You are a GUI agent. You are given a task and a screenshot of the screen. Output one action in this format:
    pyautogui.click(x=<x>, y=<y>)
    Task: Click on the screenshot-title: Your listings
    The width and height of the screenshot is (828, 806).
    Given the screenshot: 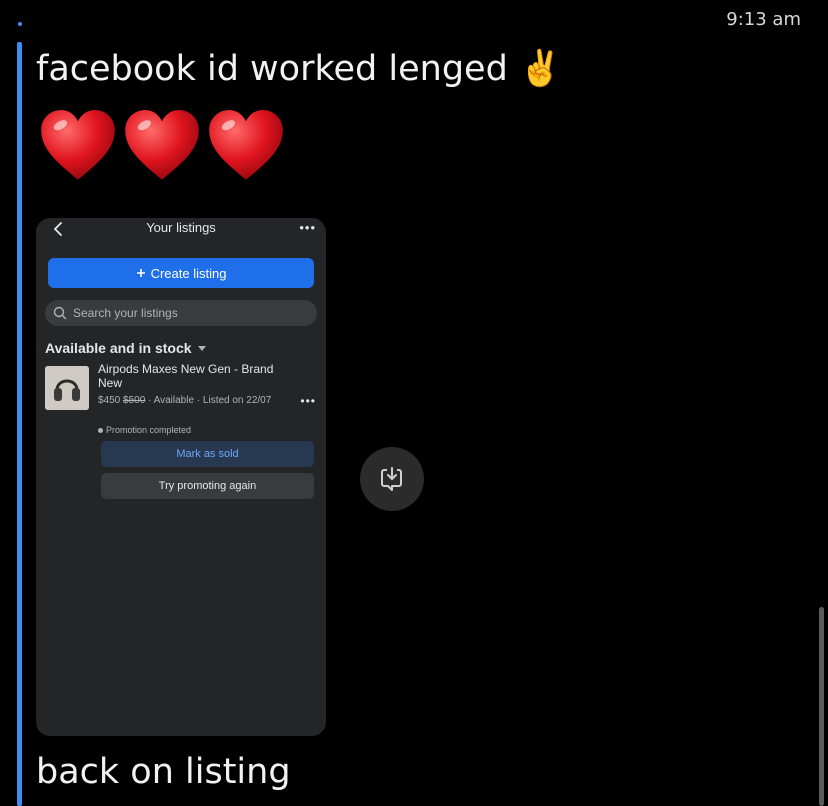 What is the action you would take?
    pyautogui.click(x=181, y=227)
    